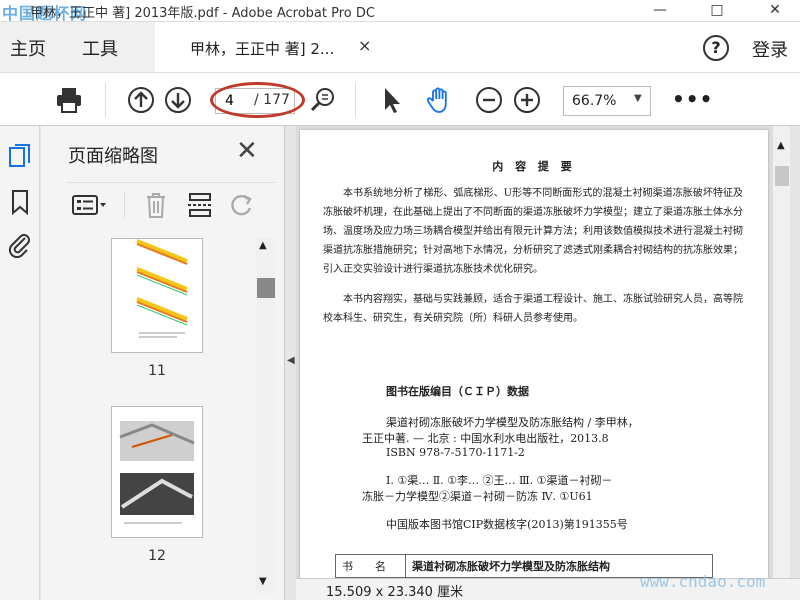 Image resolution: width=800 pixels, height=600 pixels. Describe the element at coordinates (263, 581) in the screenshot. I see `scroll-down-icon: ▼` at that location.